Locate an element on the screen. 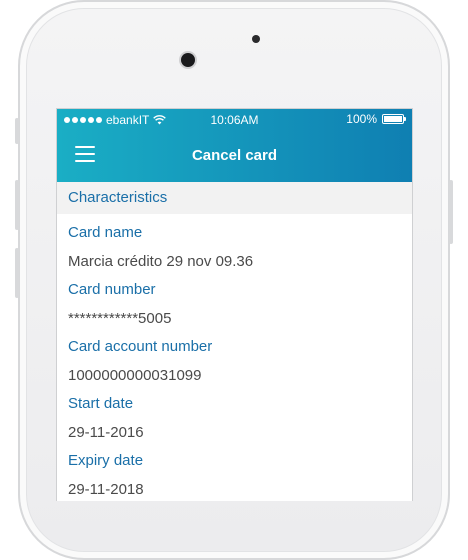 The image size is (468, 560). field-start-date: Start date 29-11-2016 is located at coordinates (234, 418).